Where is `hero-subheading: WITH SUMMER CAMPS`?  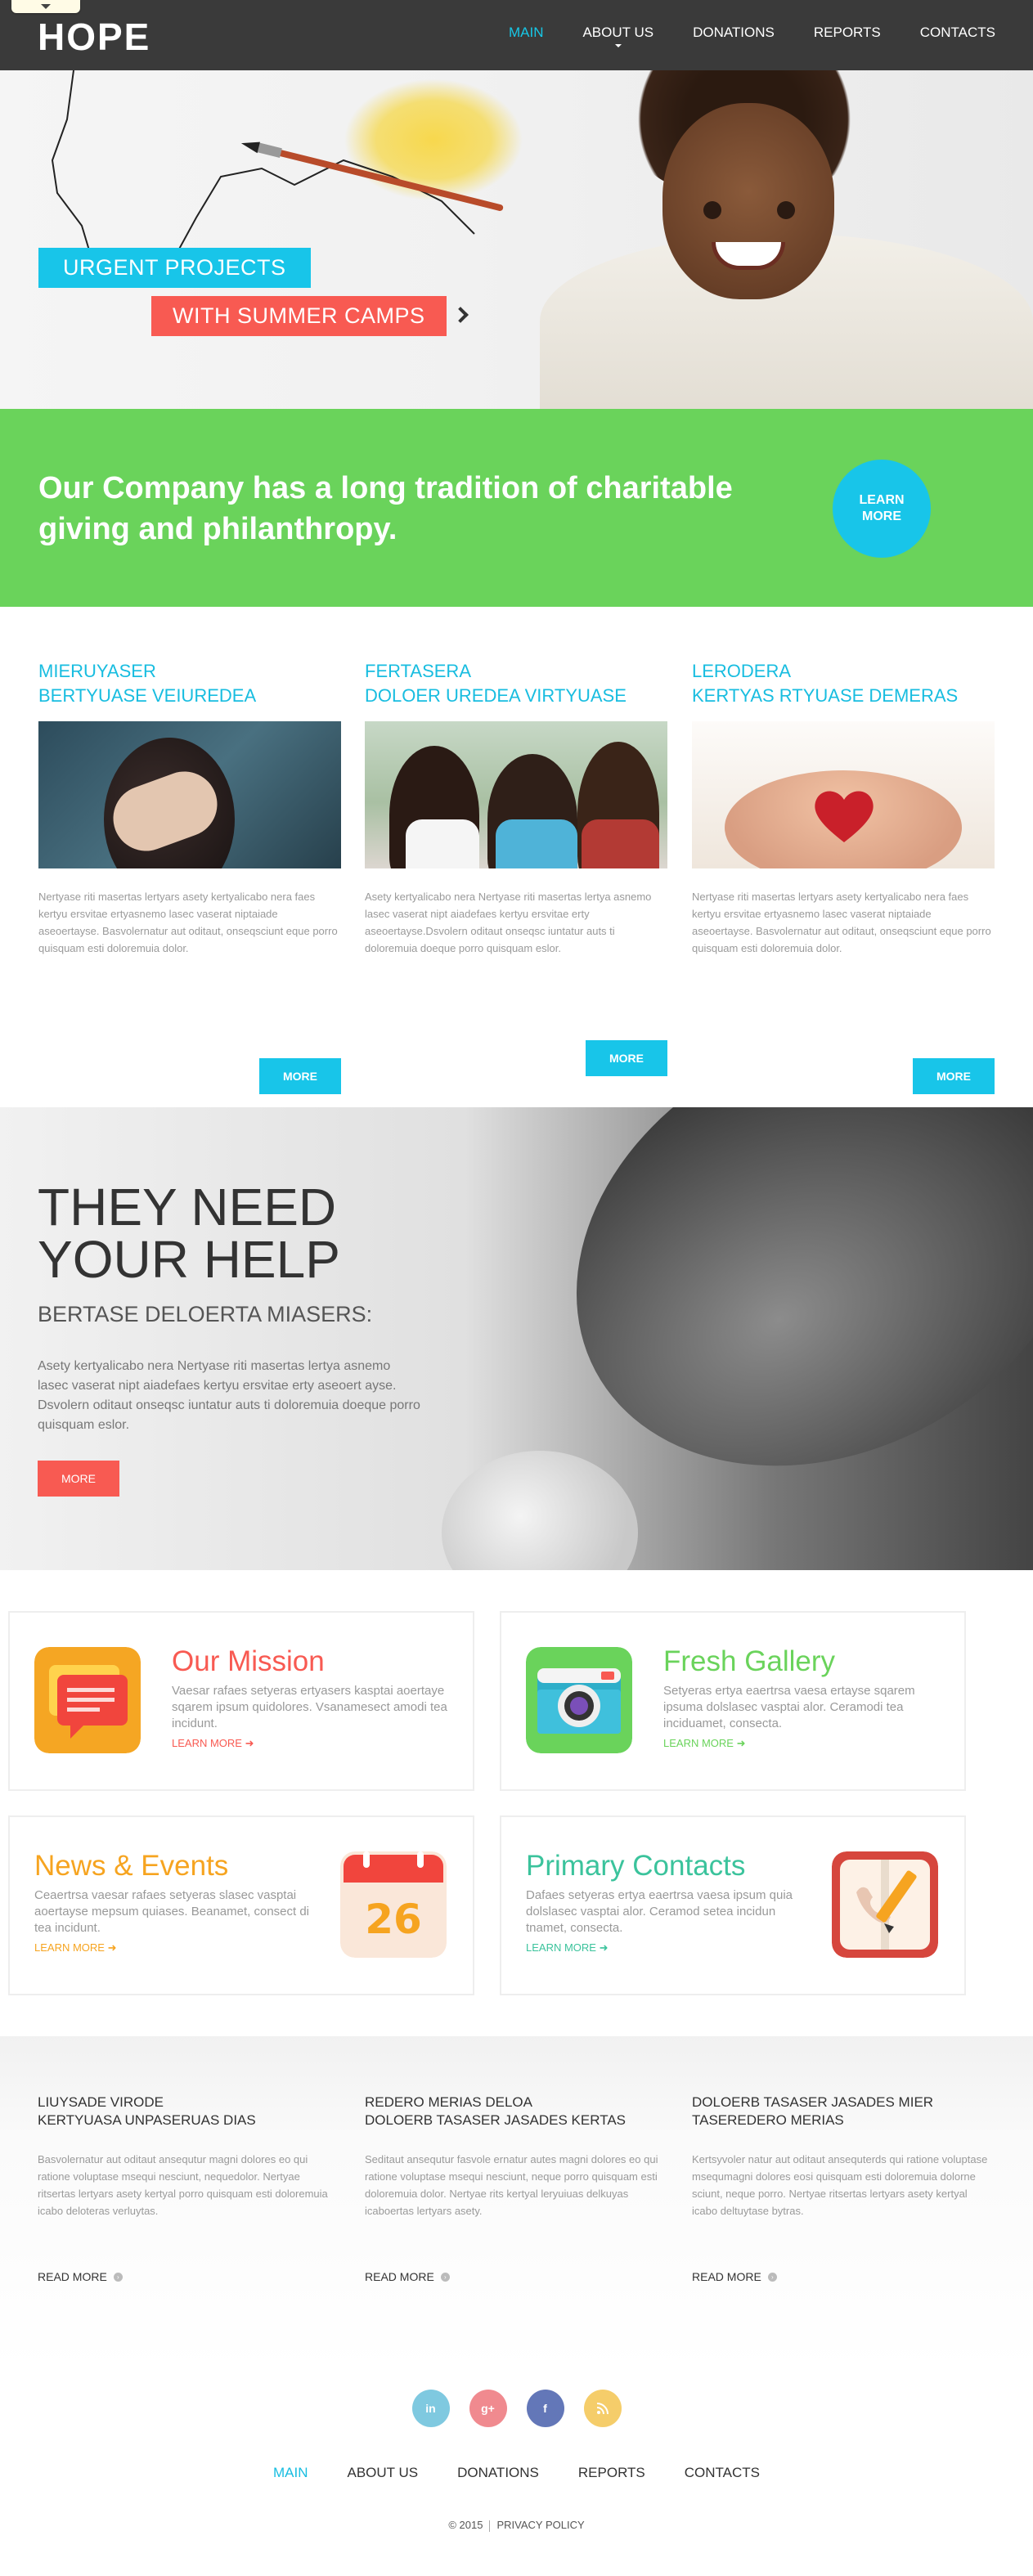
hero-subheading: WITH SUMMER CAMPS is located at coordinates (299, 316).